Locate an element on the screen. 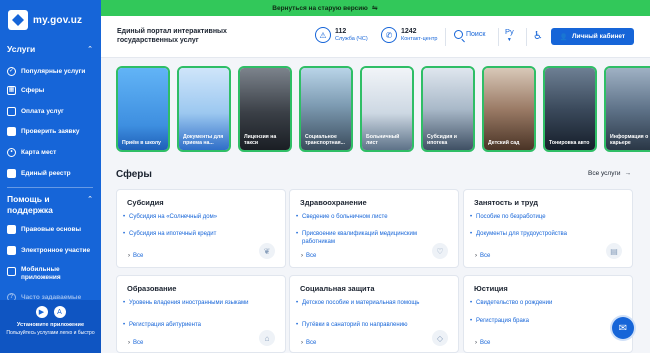 The height and width of the screenshot is (353, 650). search-icon is located at coordinates (458, 34).